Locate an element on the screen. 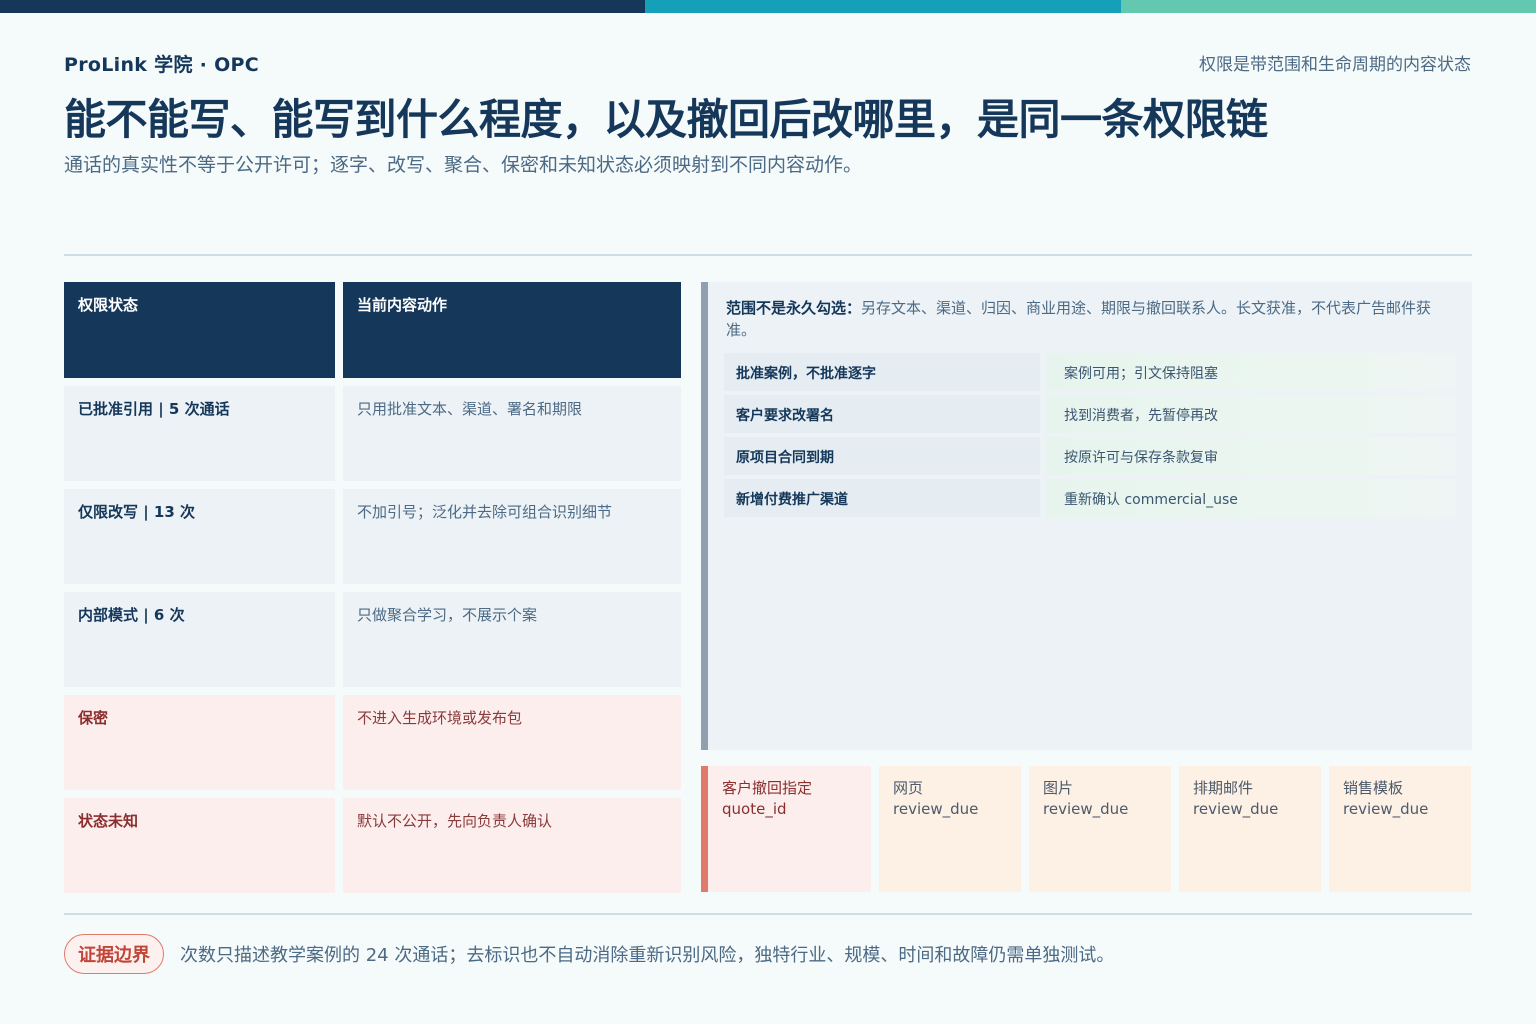  table-row: 已批准引用 | 5 次通话 只用批准文本、渠道、署名和期限 is located at coordinates (372, 433).